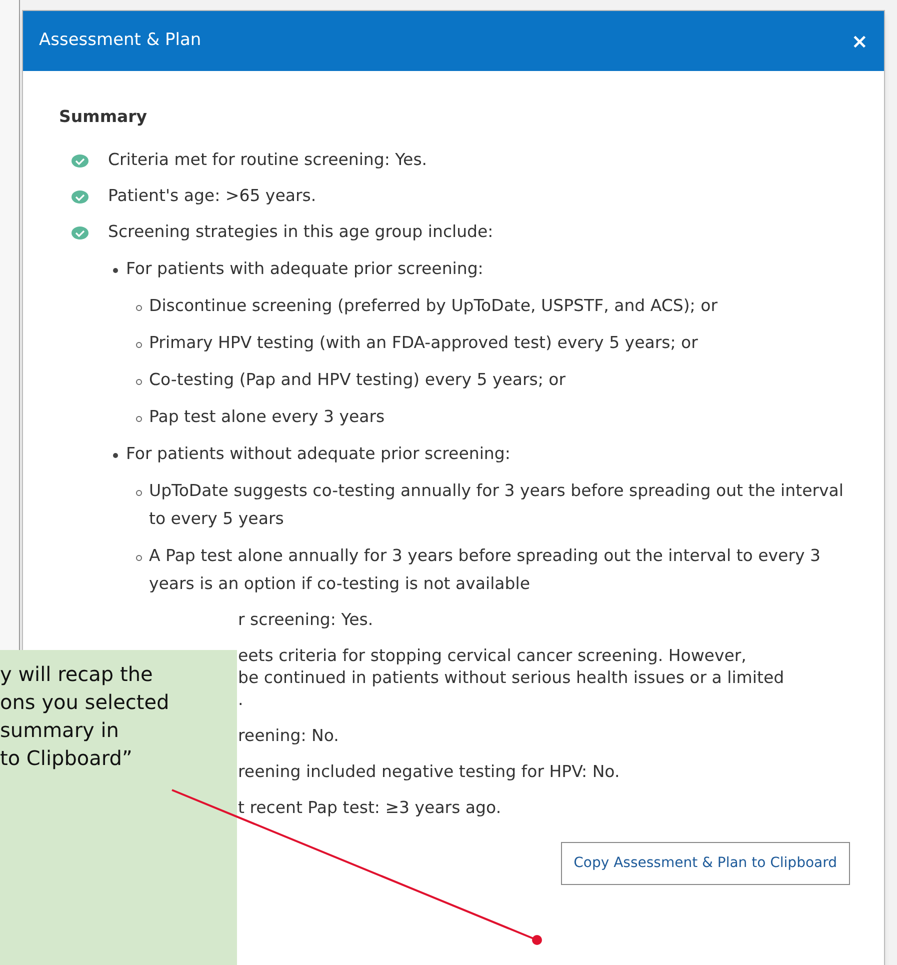 Image resolution: width=897 pixels, height=965 pixels. What do you see at coordinates (85, 702) in the screenshot?
I see `callout-text: ons you selected` at bounding box center [85, 702].